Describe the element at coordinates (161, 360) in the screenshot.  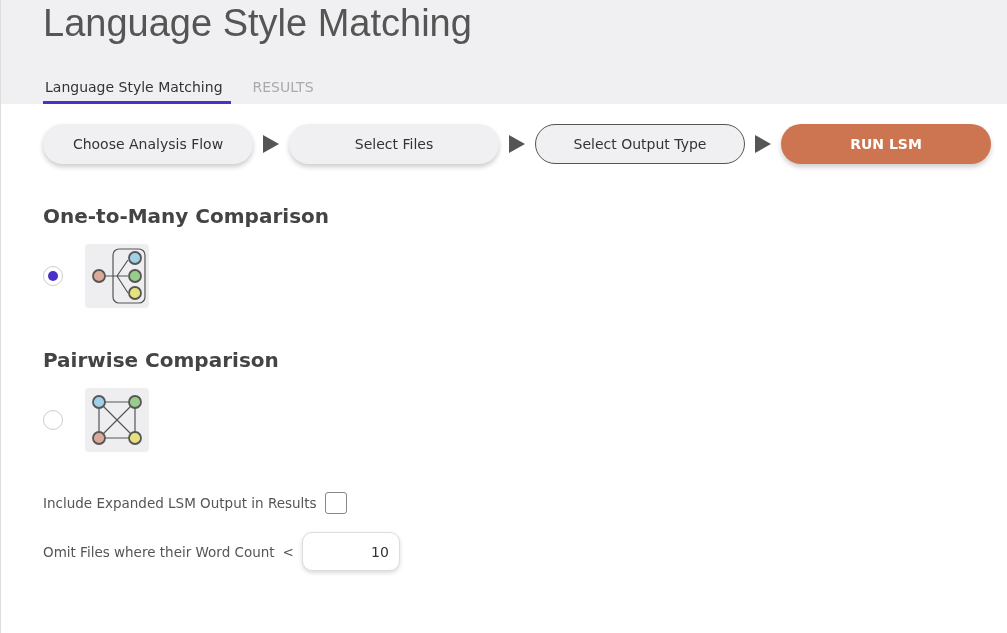
I see `section-heading: Pairwise Comparison` at that location.